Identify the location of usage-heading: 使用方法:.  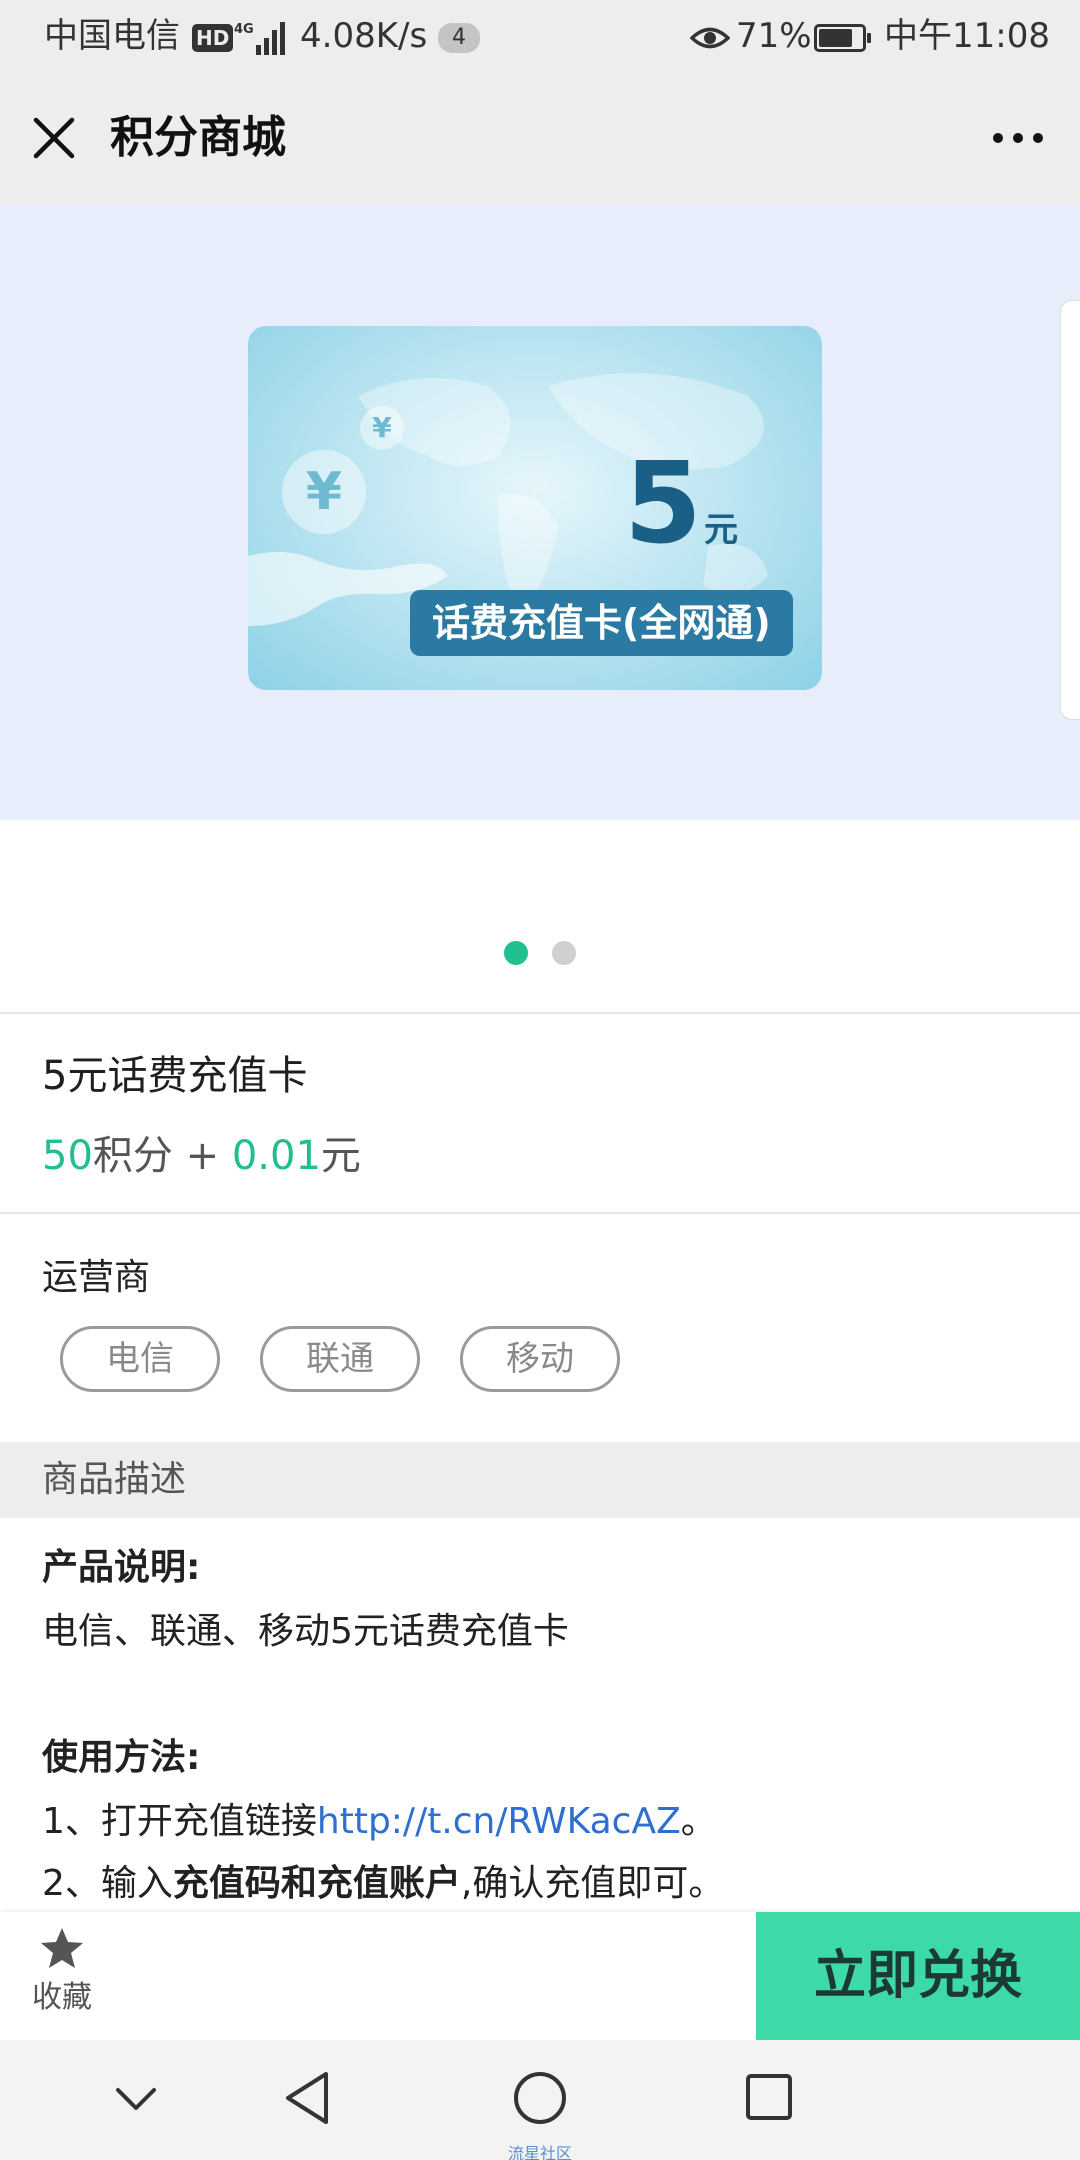
(121, 1757).